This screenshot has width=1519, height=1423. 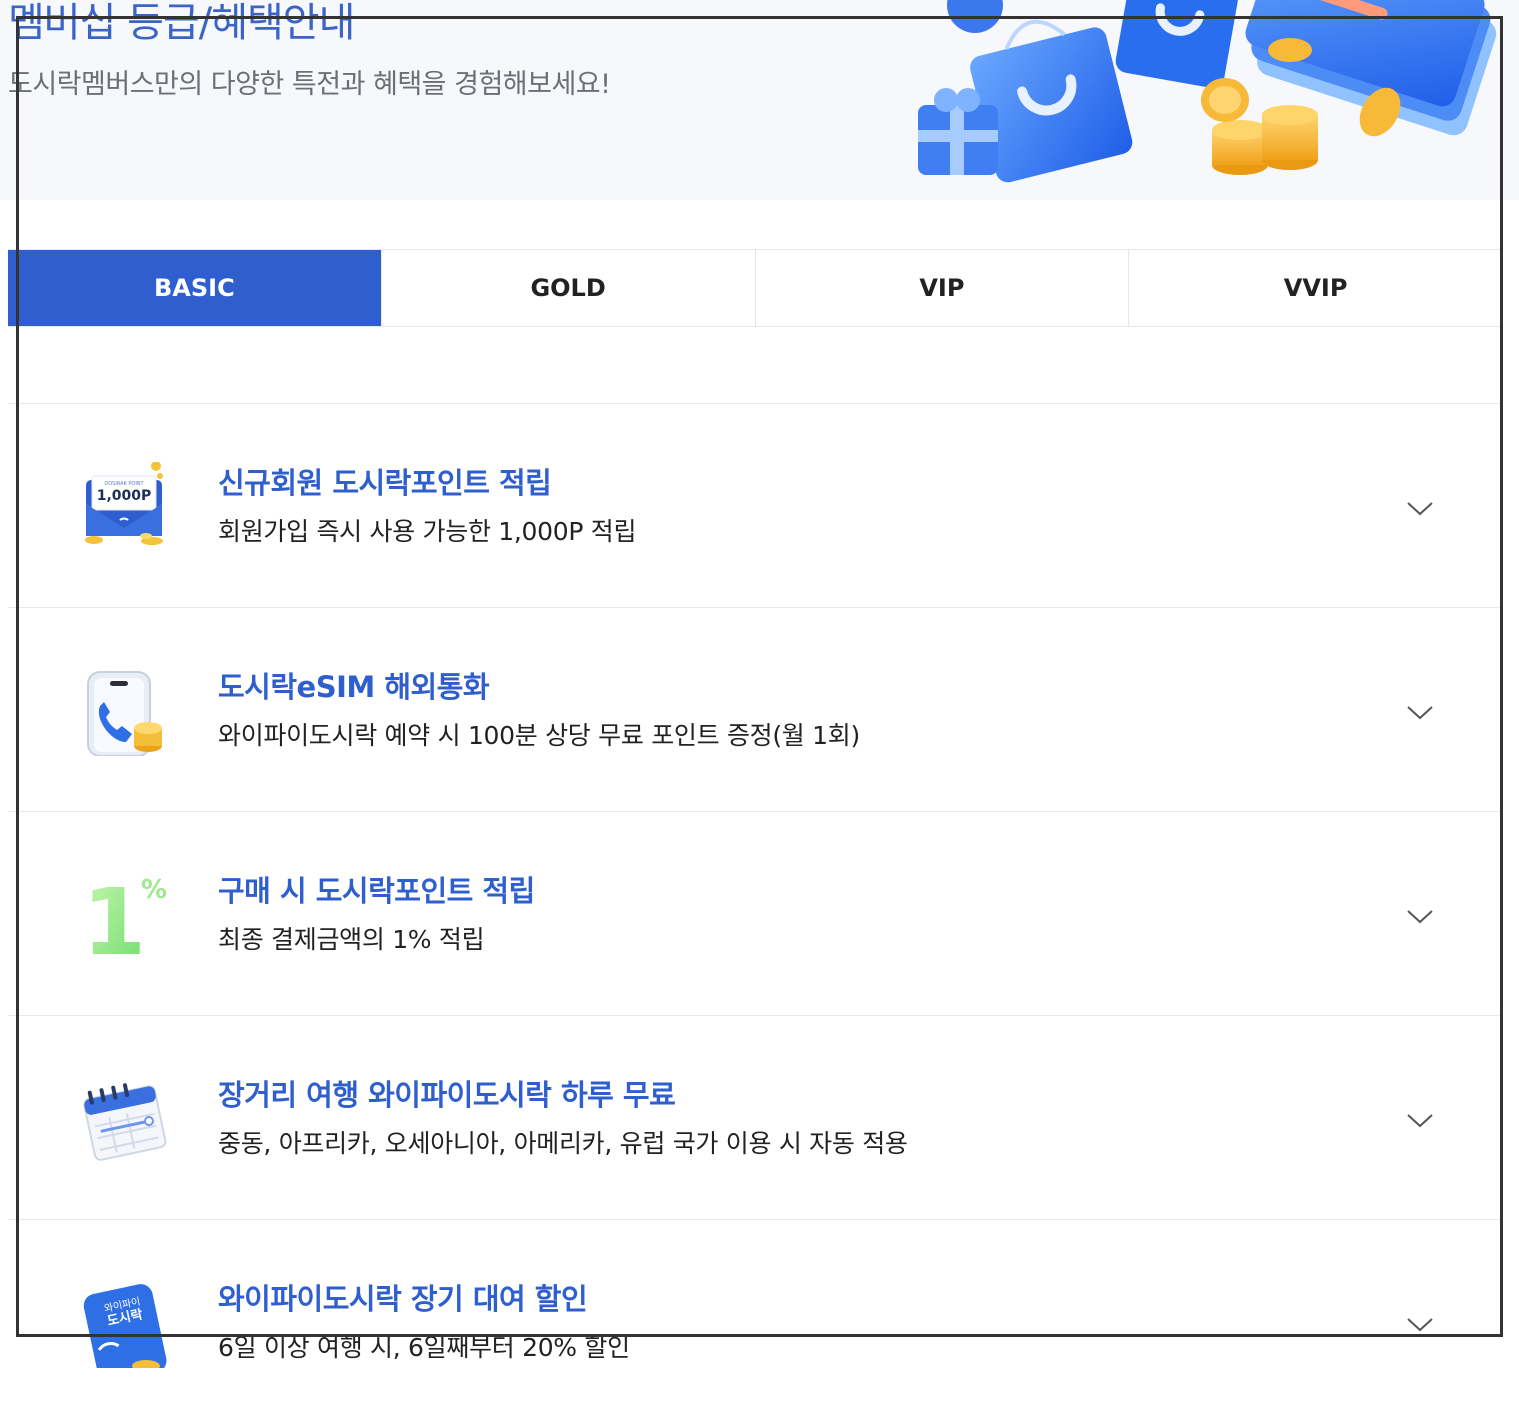 I want to click on hero-illustration, so click(x=1207, y=91).